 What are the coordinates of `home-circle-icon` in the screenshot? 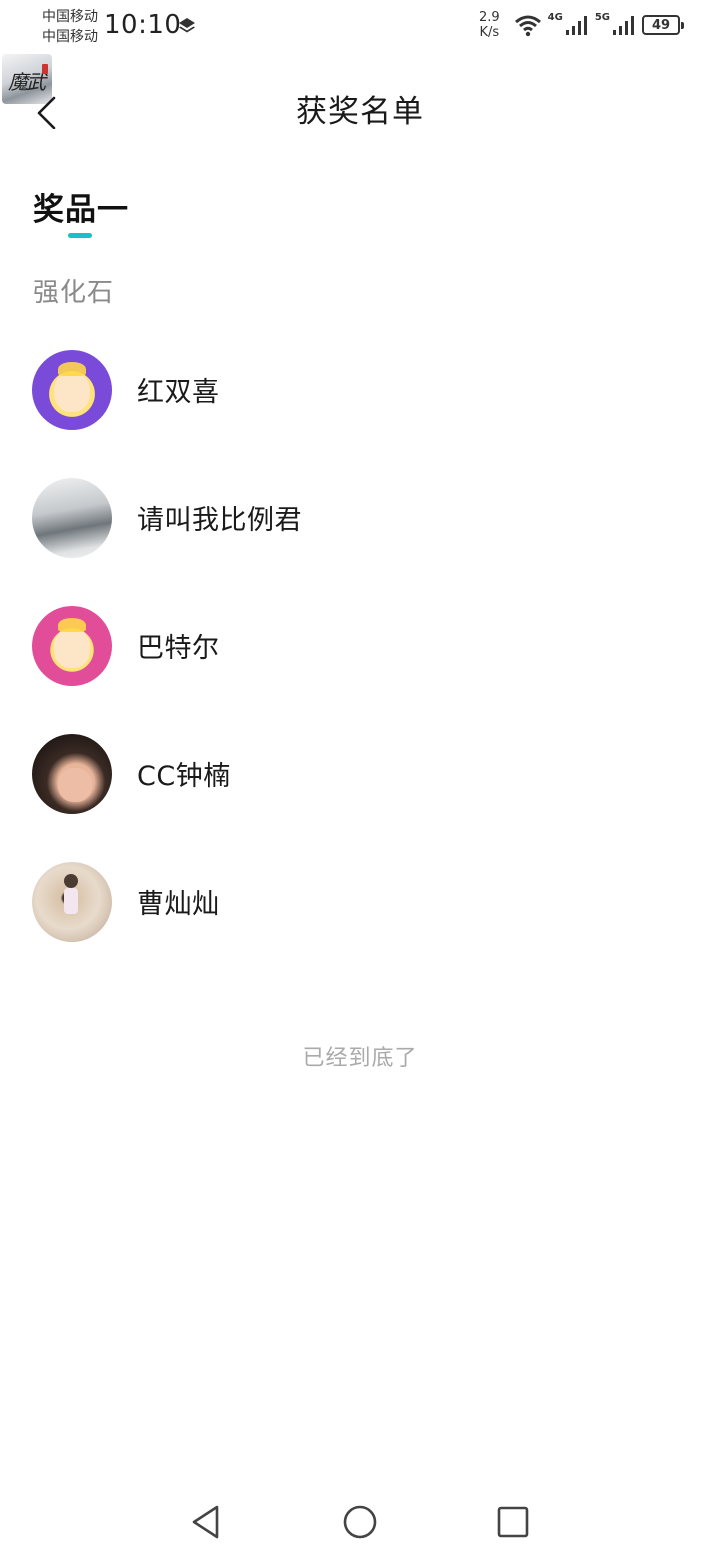 It's located at (360, 1522).